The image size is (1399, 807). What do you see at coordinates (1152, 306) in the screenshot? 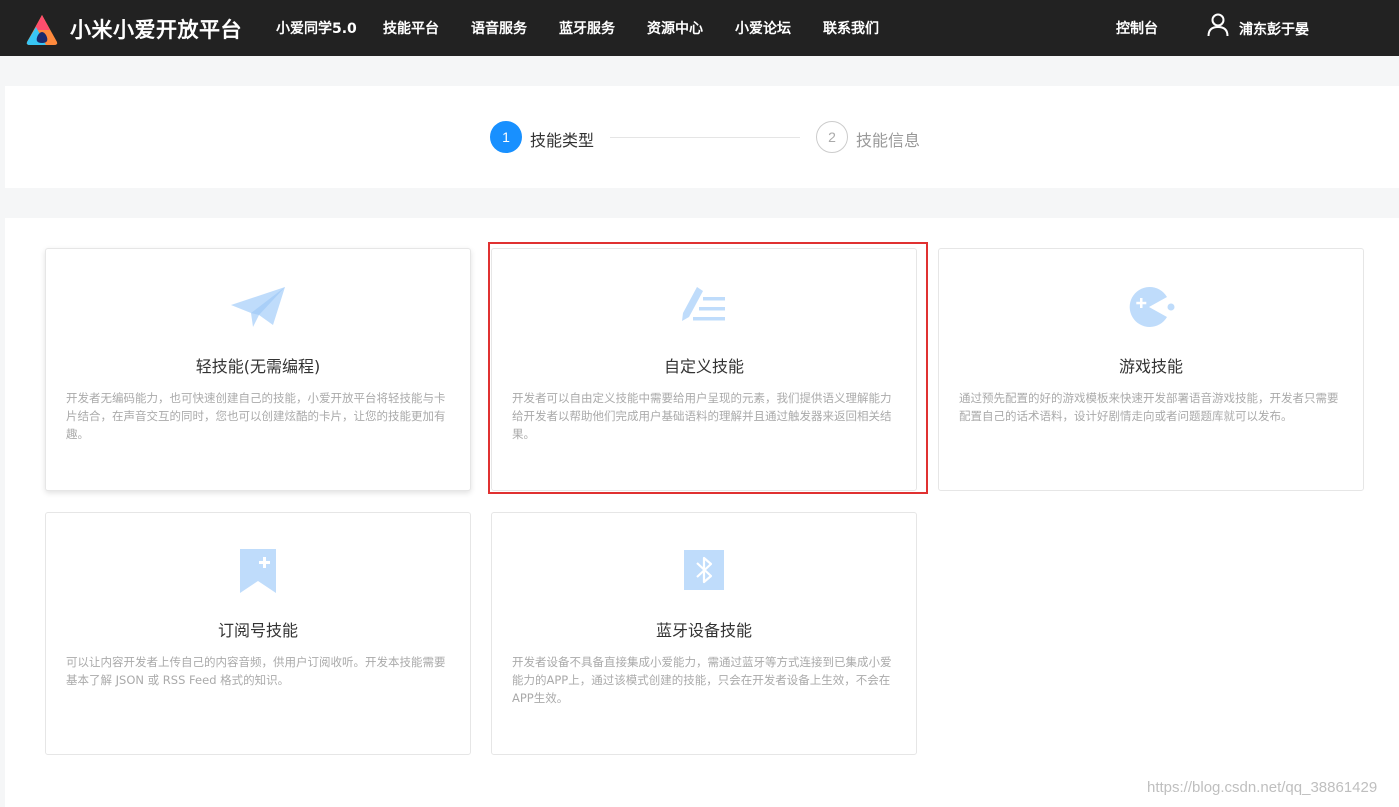
I see `game-pacman-icon` at bounding box center [1152, 306].